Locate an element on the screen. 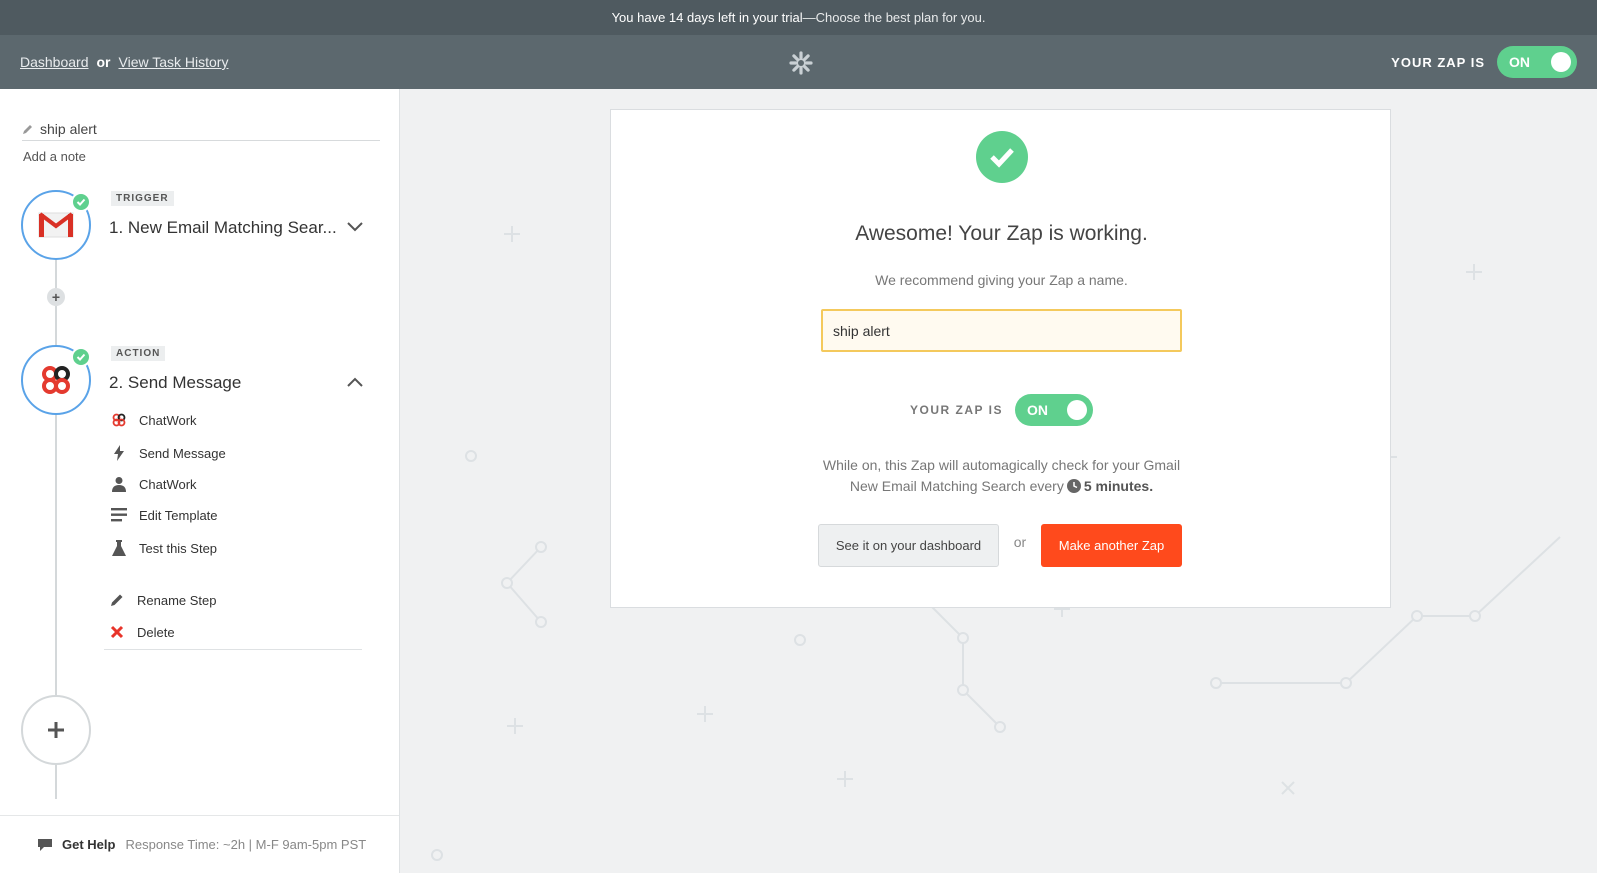  see-dashboard-button: See it on your dashboard is located at coordinates (908, 545).